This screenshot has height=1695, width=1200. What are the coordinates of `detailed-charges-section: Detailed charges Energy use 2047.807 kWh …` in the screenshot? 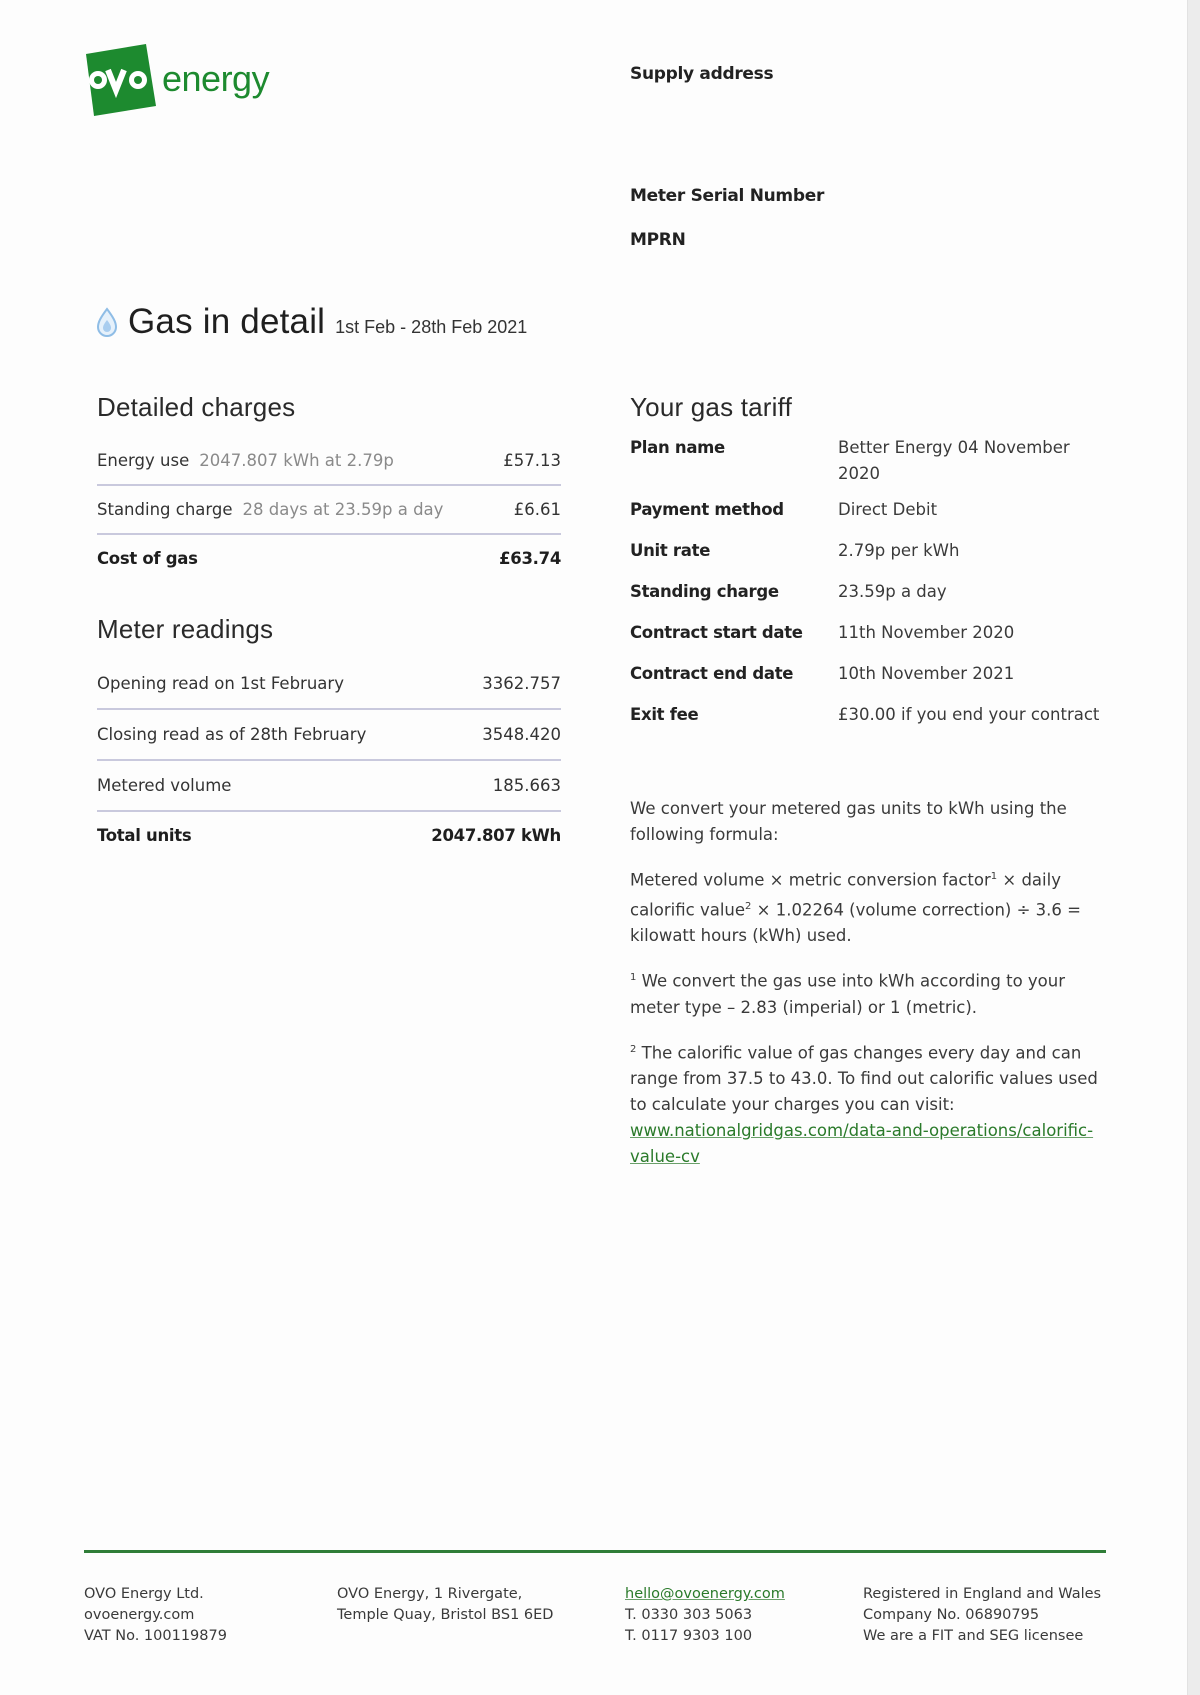 It's located at (329, 487).